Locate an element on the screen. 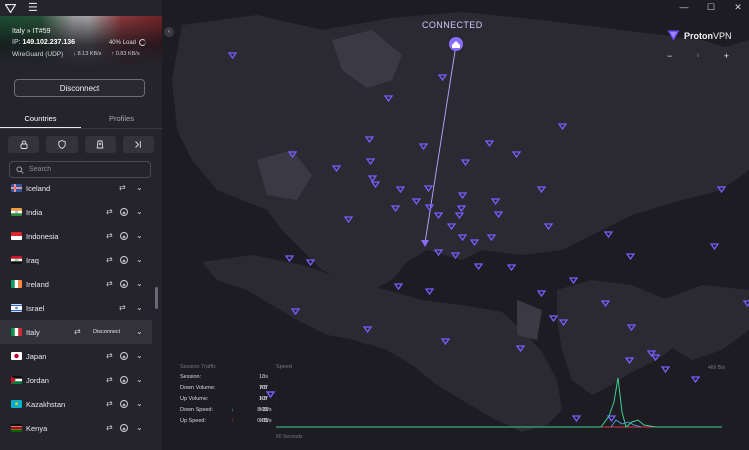  tab-countries: Countries is located at coordinates (40, 118).